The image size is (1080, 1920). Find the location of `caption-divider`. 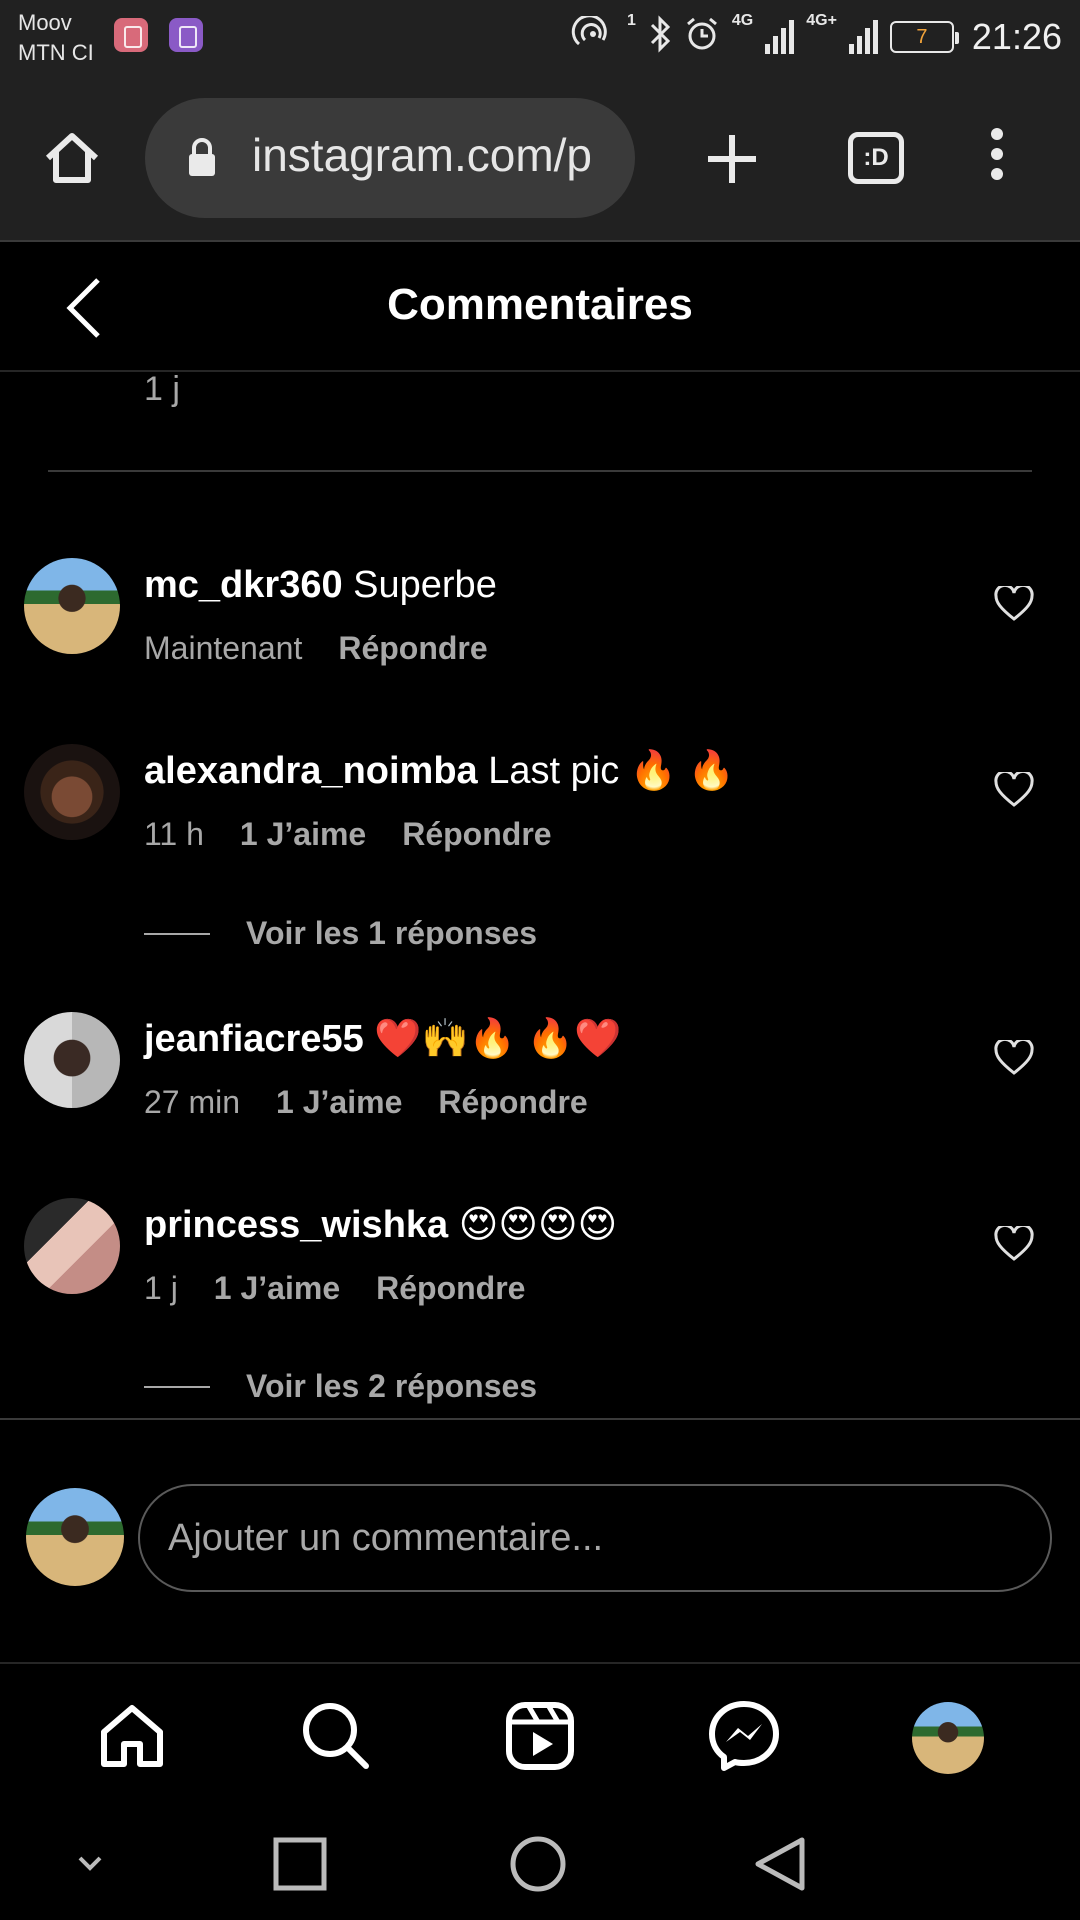

caption-divider is located at coordinates (540, 471).